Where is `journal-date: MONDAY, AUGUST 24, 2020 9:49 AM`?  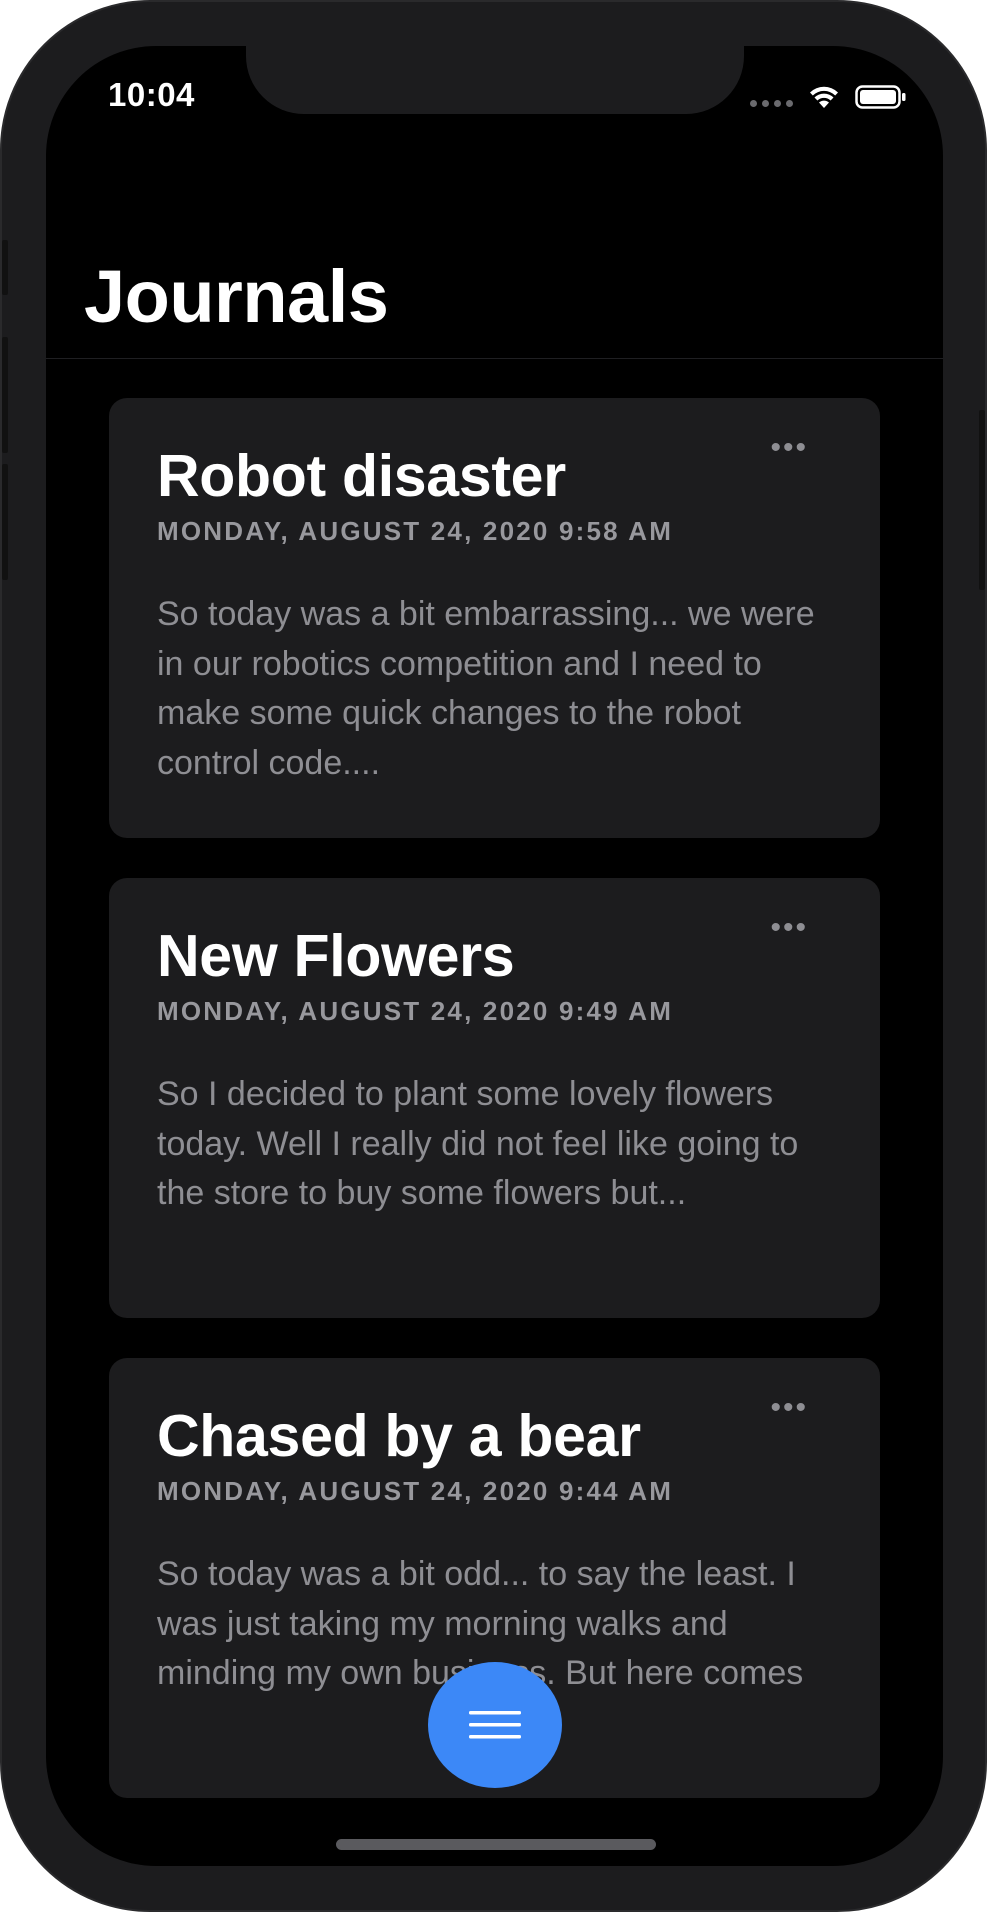
journal-date: MONDAY, AUGUST 24, 2020 9:49 AM is located at coordinates (415, 1011).